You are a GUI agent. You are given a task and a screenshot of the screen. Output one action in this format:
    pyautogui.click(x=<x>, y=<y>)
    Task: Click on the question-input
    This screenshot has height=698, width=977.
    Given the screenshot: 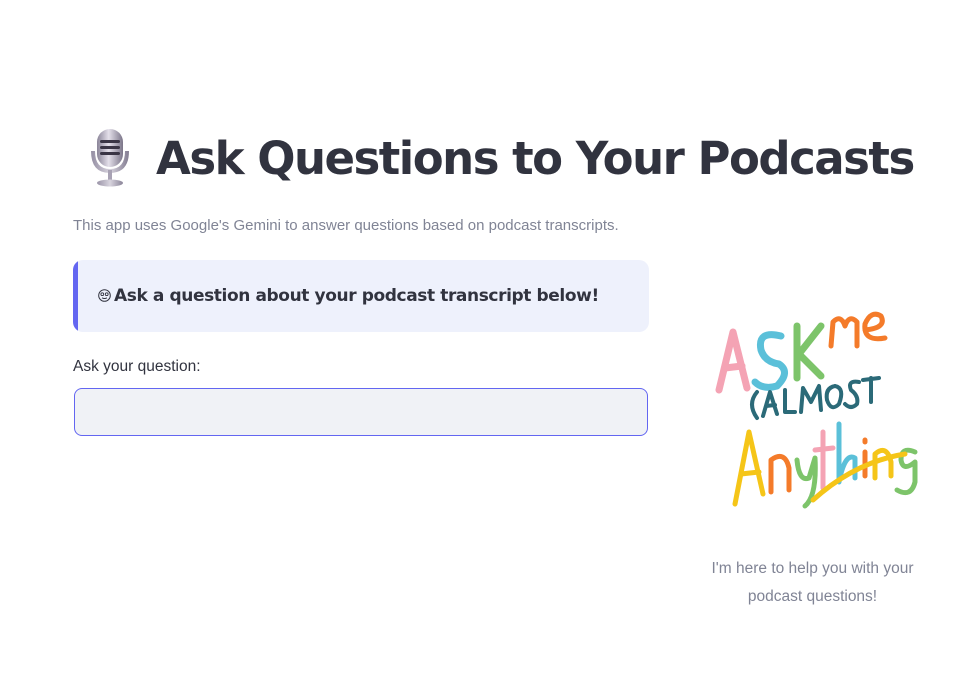 What is the action you would take?
    pyautogui.click(x=361, y=412)
    